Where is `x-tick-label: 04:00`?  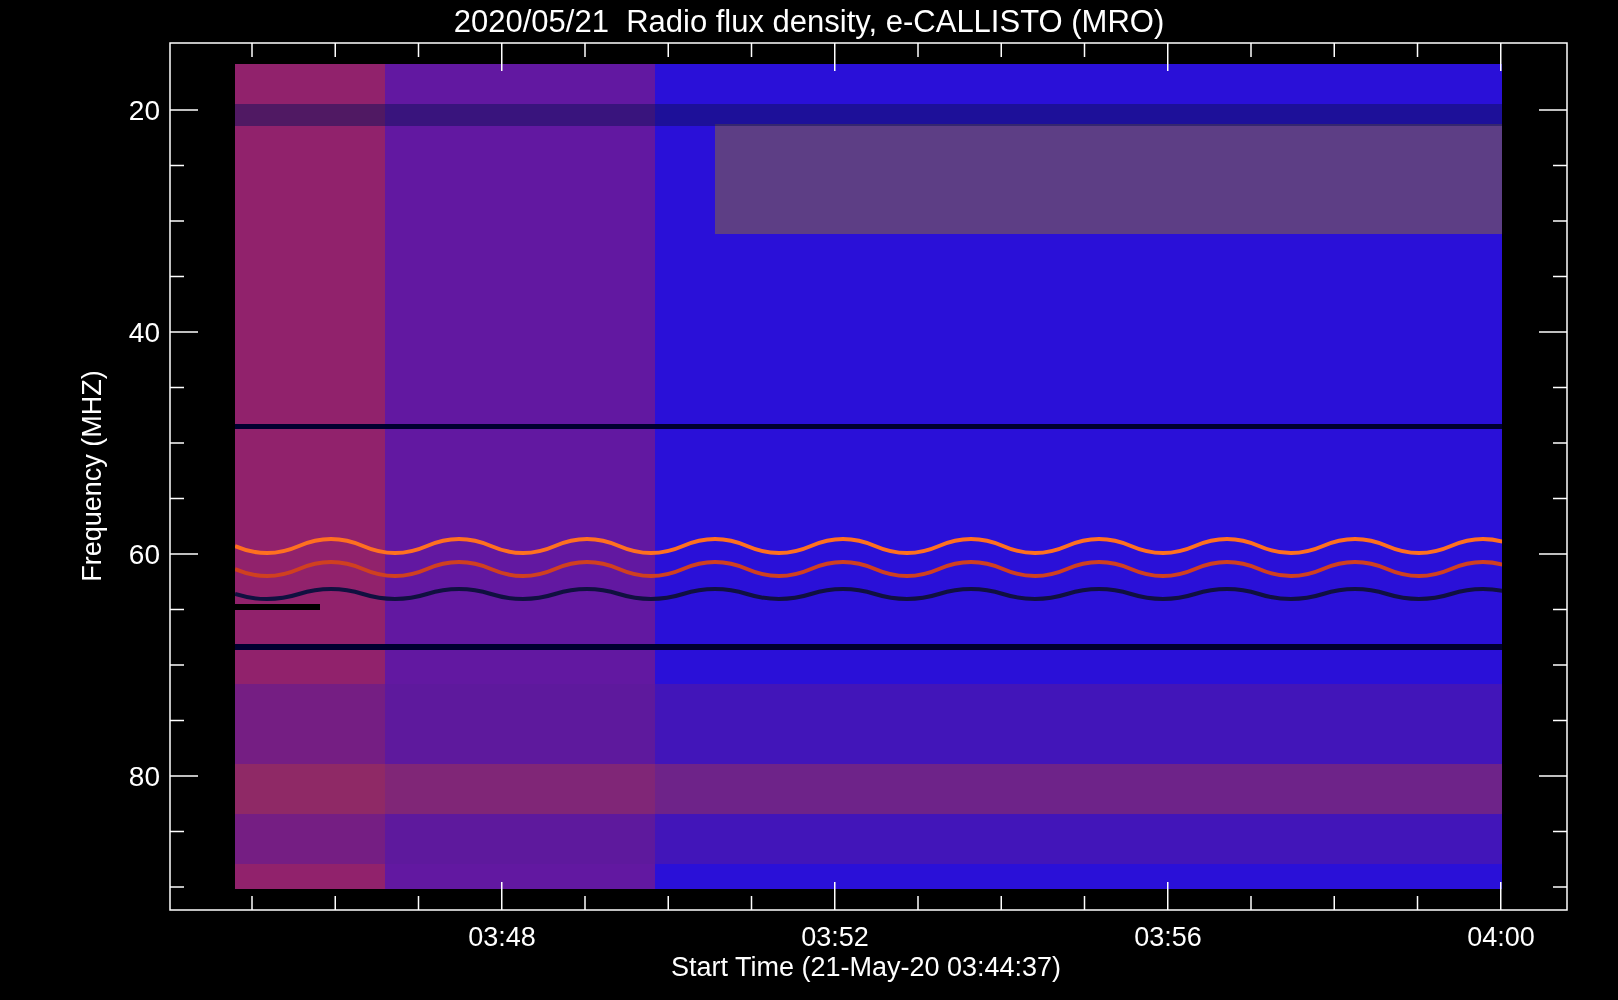 x-tick-label: 04:00 is located at coordinates (1501, 937).